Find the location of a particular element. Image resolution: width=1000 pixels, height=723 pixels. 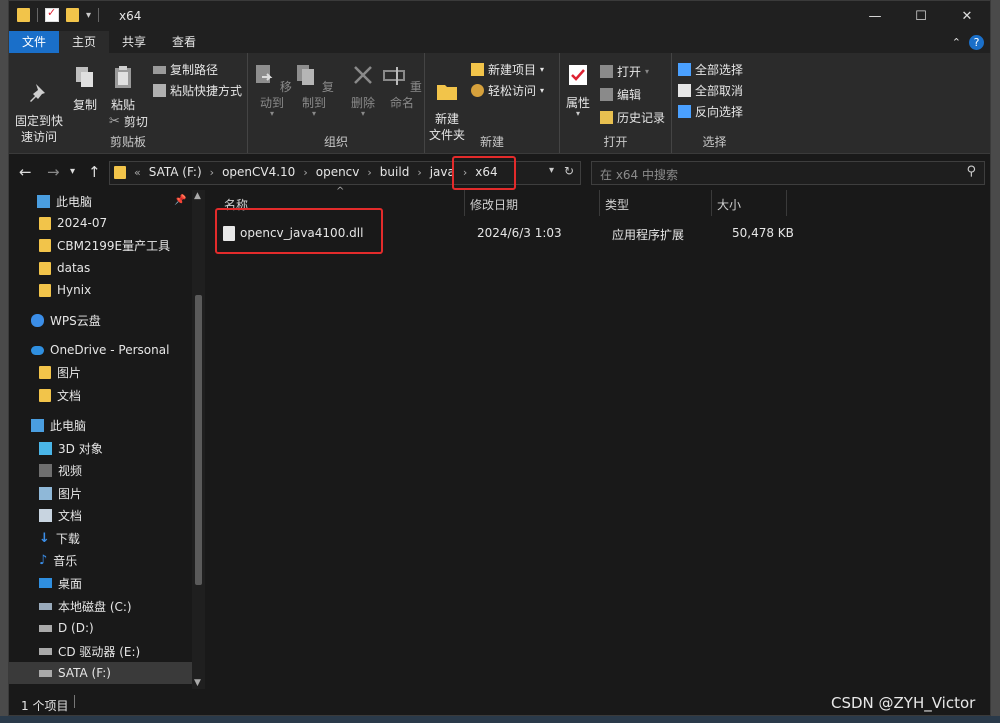

scroll-up-icon: ▲ is located at coordinates (197, 196).